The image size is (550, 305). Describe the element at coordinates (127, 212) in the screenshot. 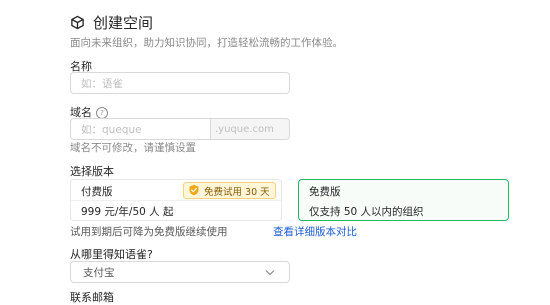

I see `plan-paid-desc: 999 元/年/50 人 起` at that location.